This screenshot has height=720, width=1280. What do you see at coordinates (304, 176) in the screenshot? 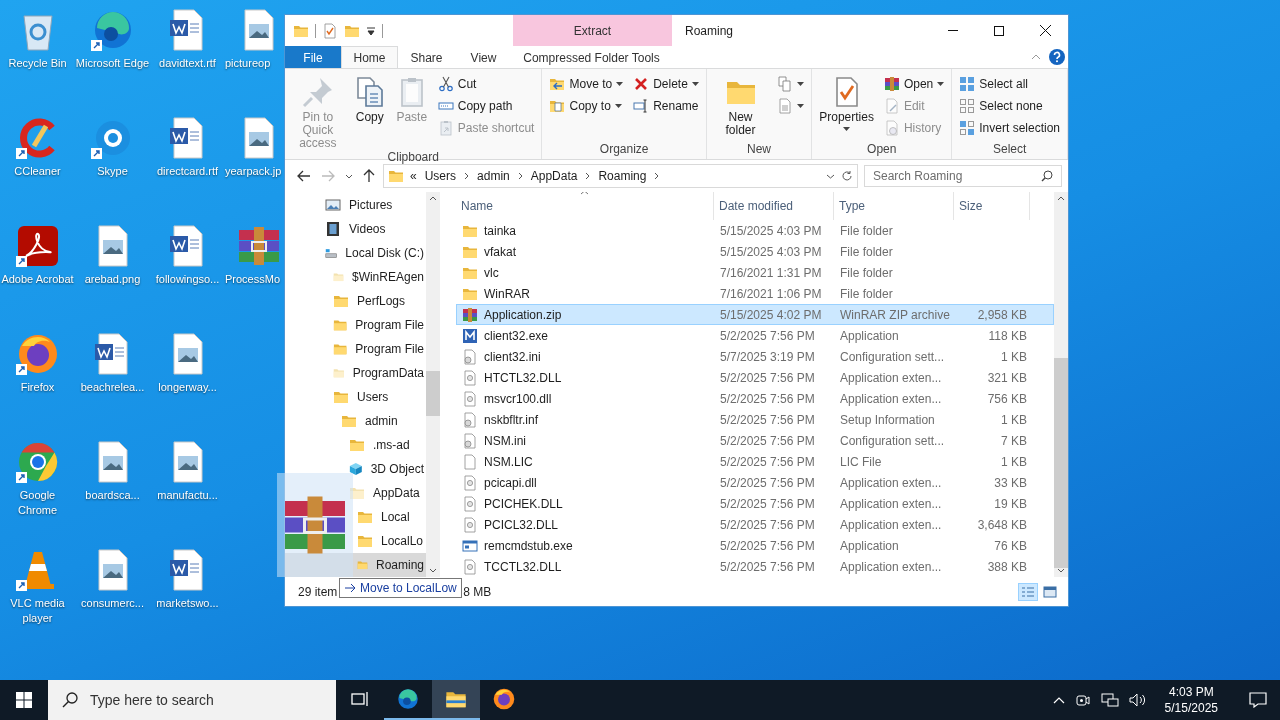
I see `back-button` at bounding box center [304, 176].